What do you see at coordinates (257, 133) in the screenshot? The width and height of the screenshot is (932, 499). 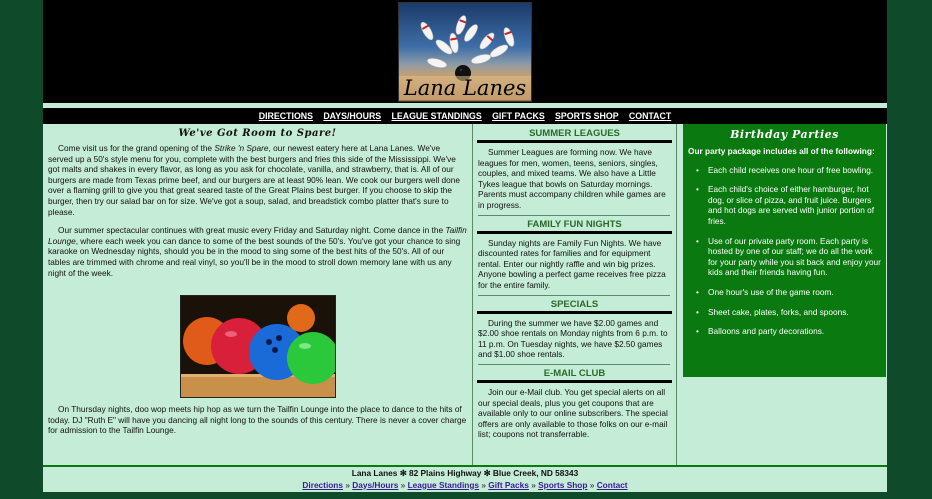 I see `main-heading: We've Got Room to Spare!` at bounding box center [257, 133].